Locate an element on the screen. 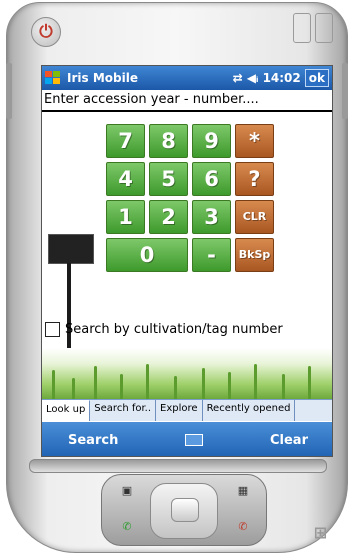  card-slot-left is located at coordinates (302, 28).